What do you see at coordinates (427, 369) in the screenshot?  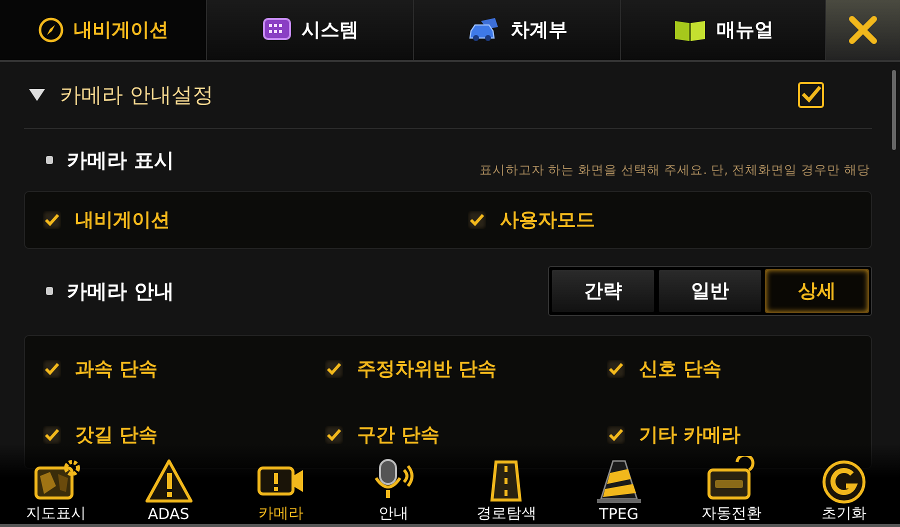 I see `option-label: 주정차위반 단속` at bounding box center [427, 369].